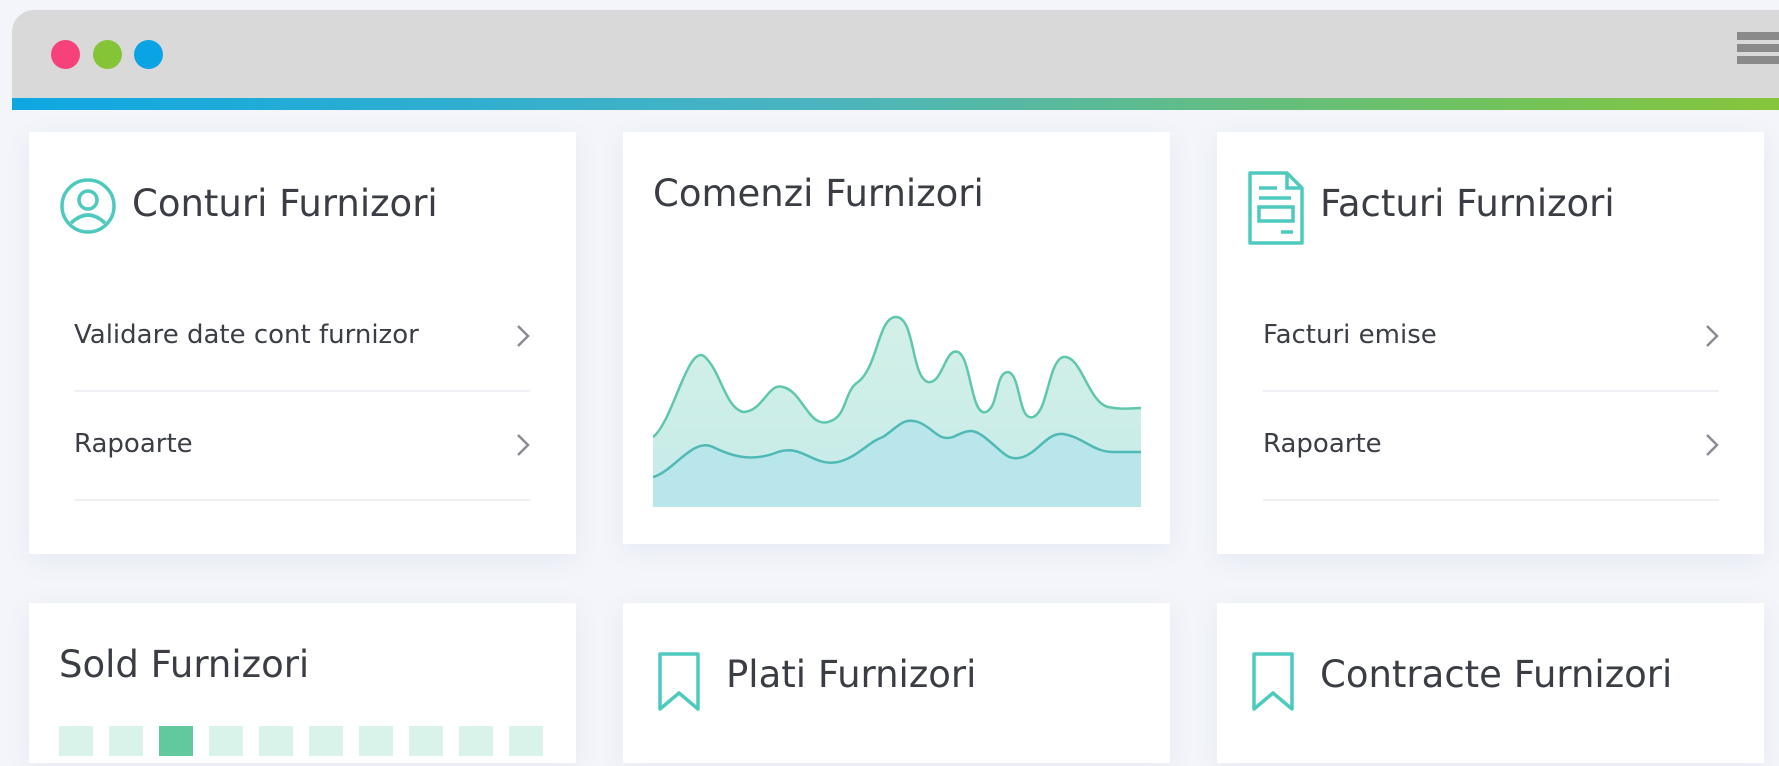 This screenshot has height=766, width=1779. Describe the element at coordinates (88, 206) in the screenshot. I see `user-circle-icon` at that location.